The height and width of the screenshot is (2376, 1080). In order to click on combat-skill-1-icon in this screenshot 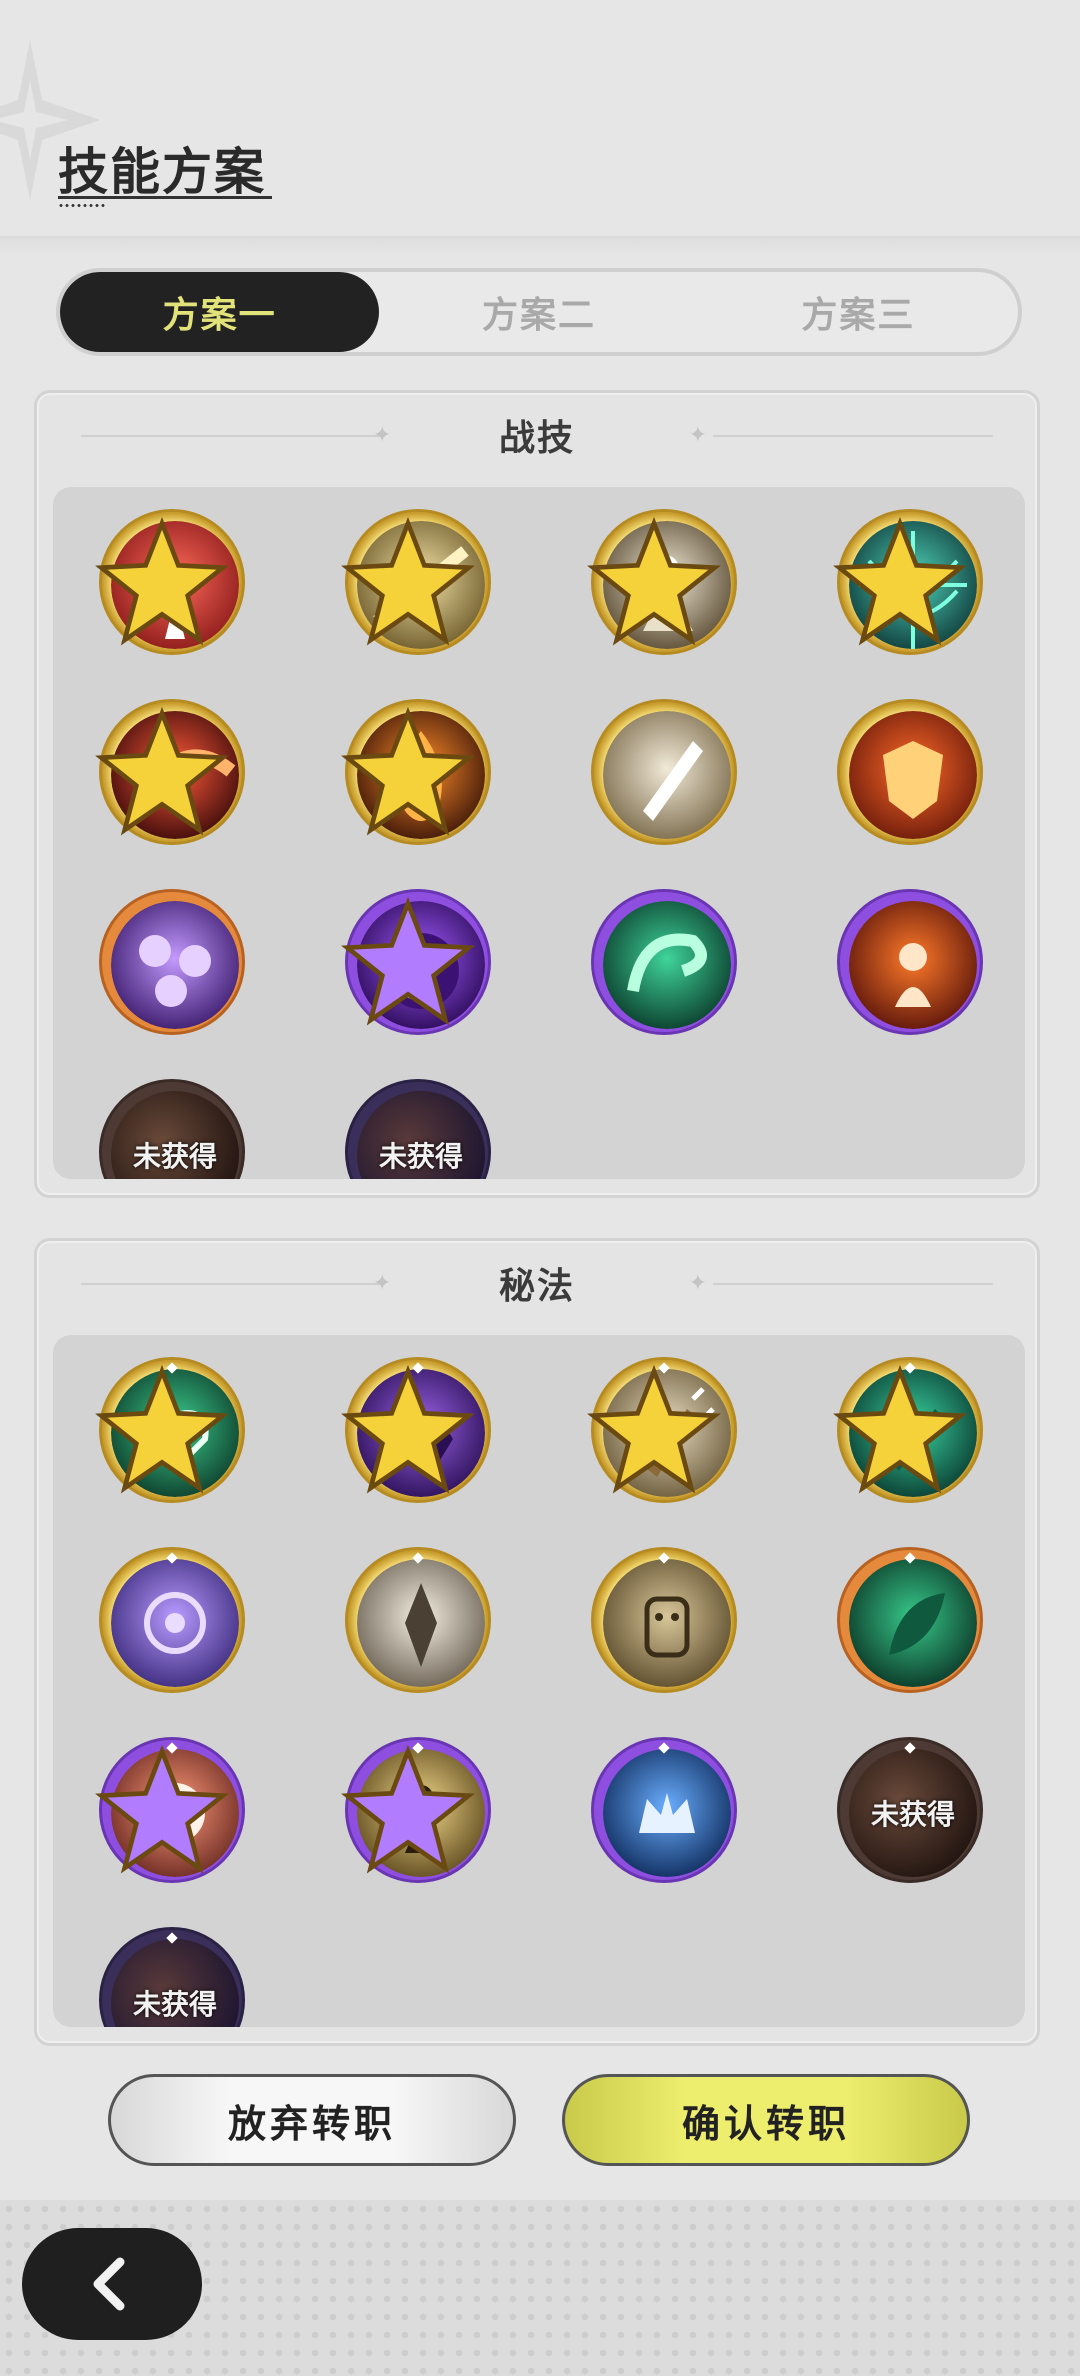, I will do `click(170, 582)`.